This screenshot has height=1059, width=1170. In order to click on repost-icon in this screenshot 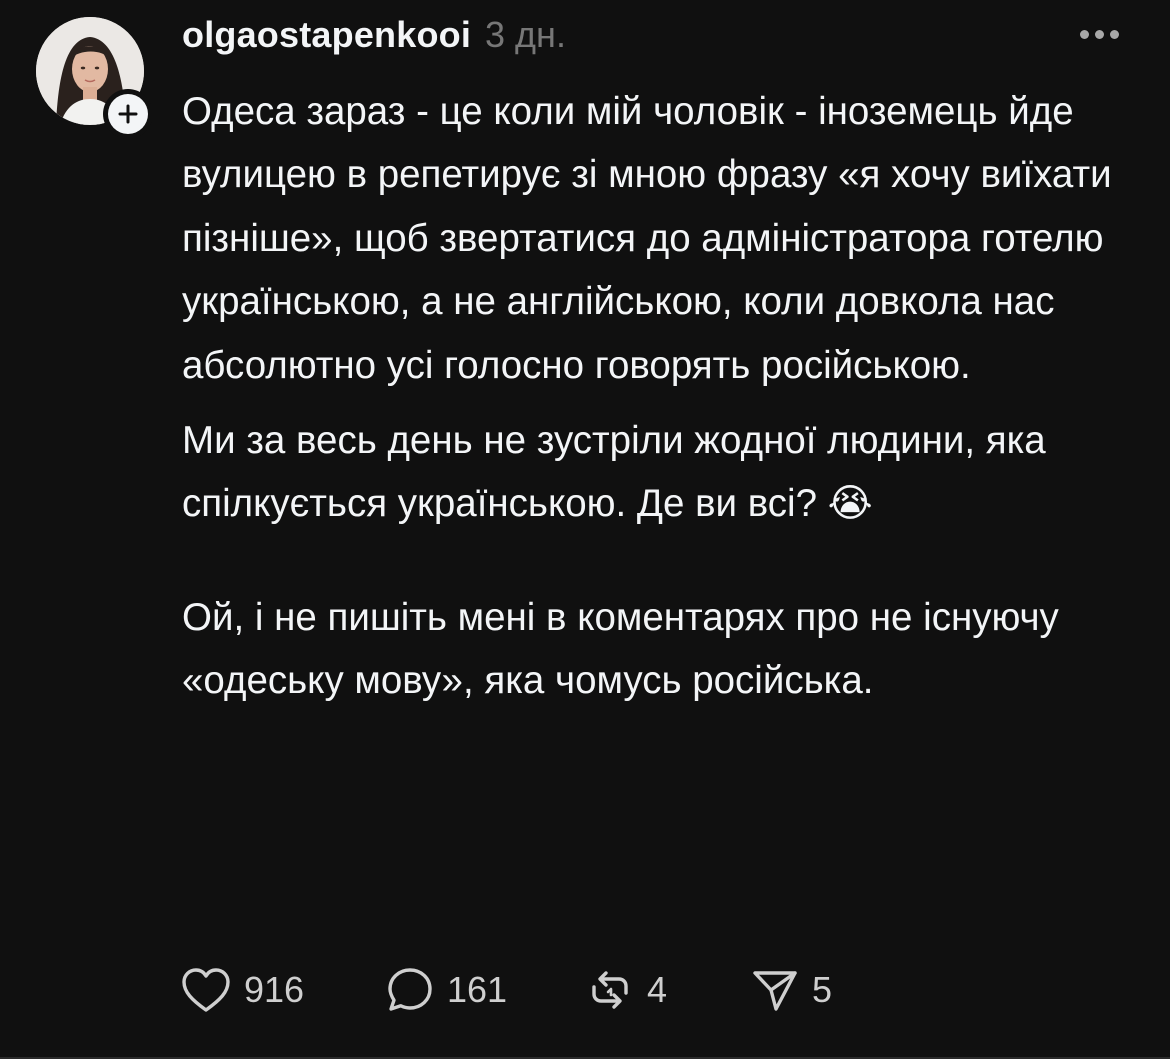, I will do `click(610, 990)`.